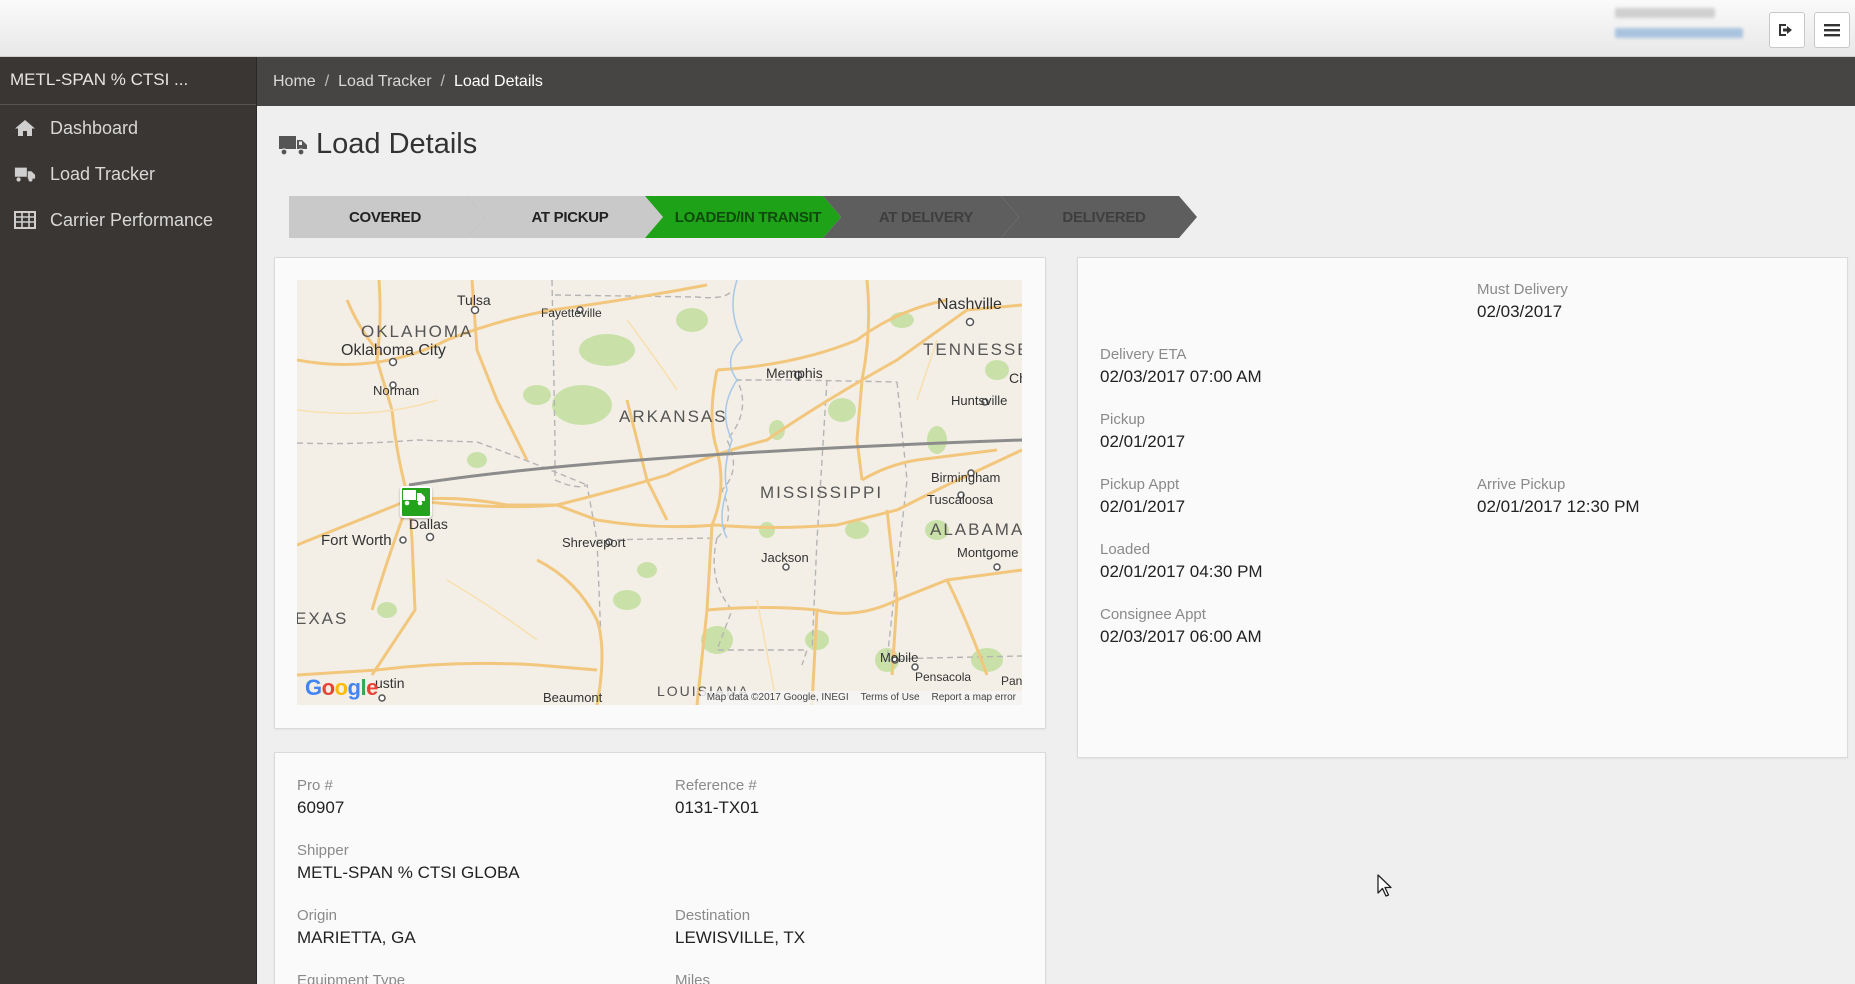 The height and width of the screenshot is (984, 1855). I want to click on map-attribution: Map data ©2017 Google, INEGI, so click(777, 697).